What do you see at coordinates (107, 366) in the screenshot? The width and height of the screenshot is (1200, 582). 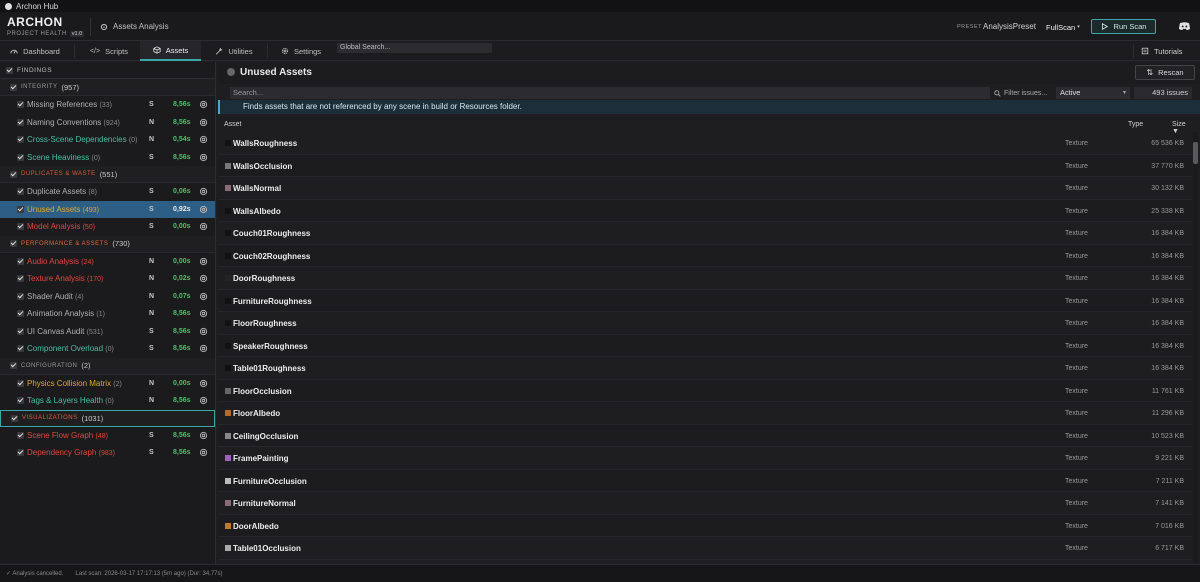 I see `findings-group: CONFIGURATION (2)` at bounding box center [107, 366].